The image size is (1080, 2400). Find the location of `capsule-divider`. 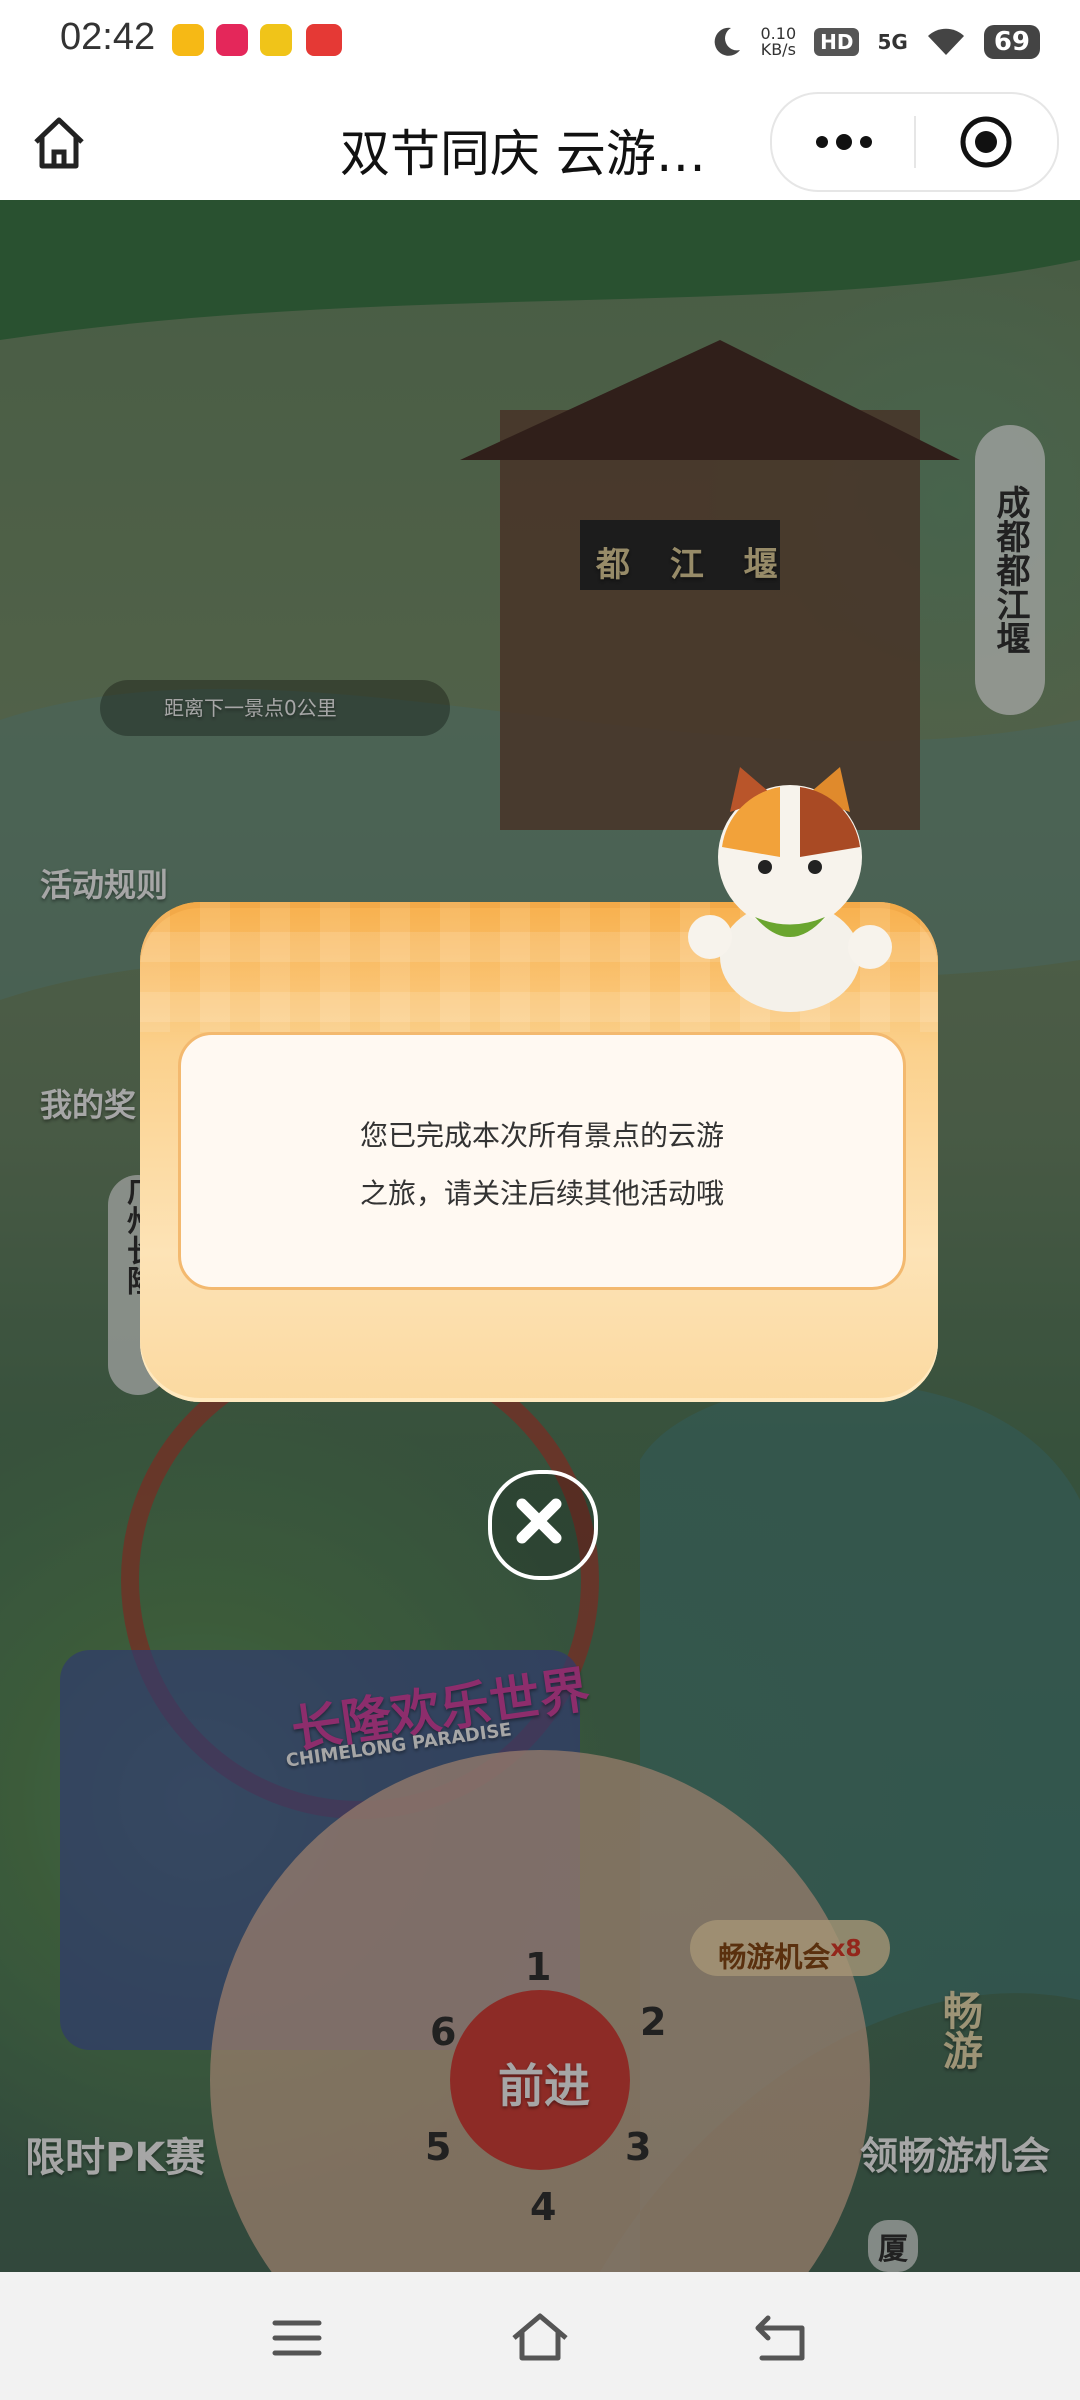

capsule-divider is located at coordinates (915, 142).